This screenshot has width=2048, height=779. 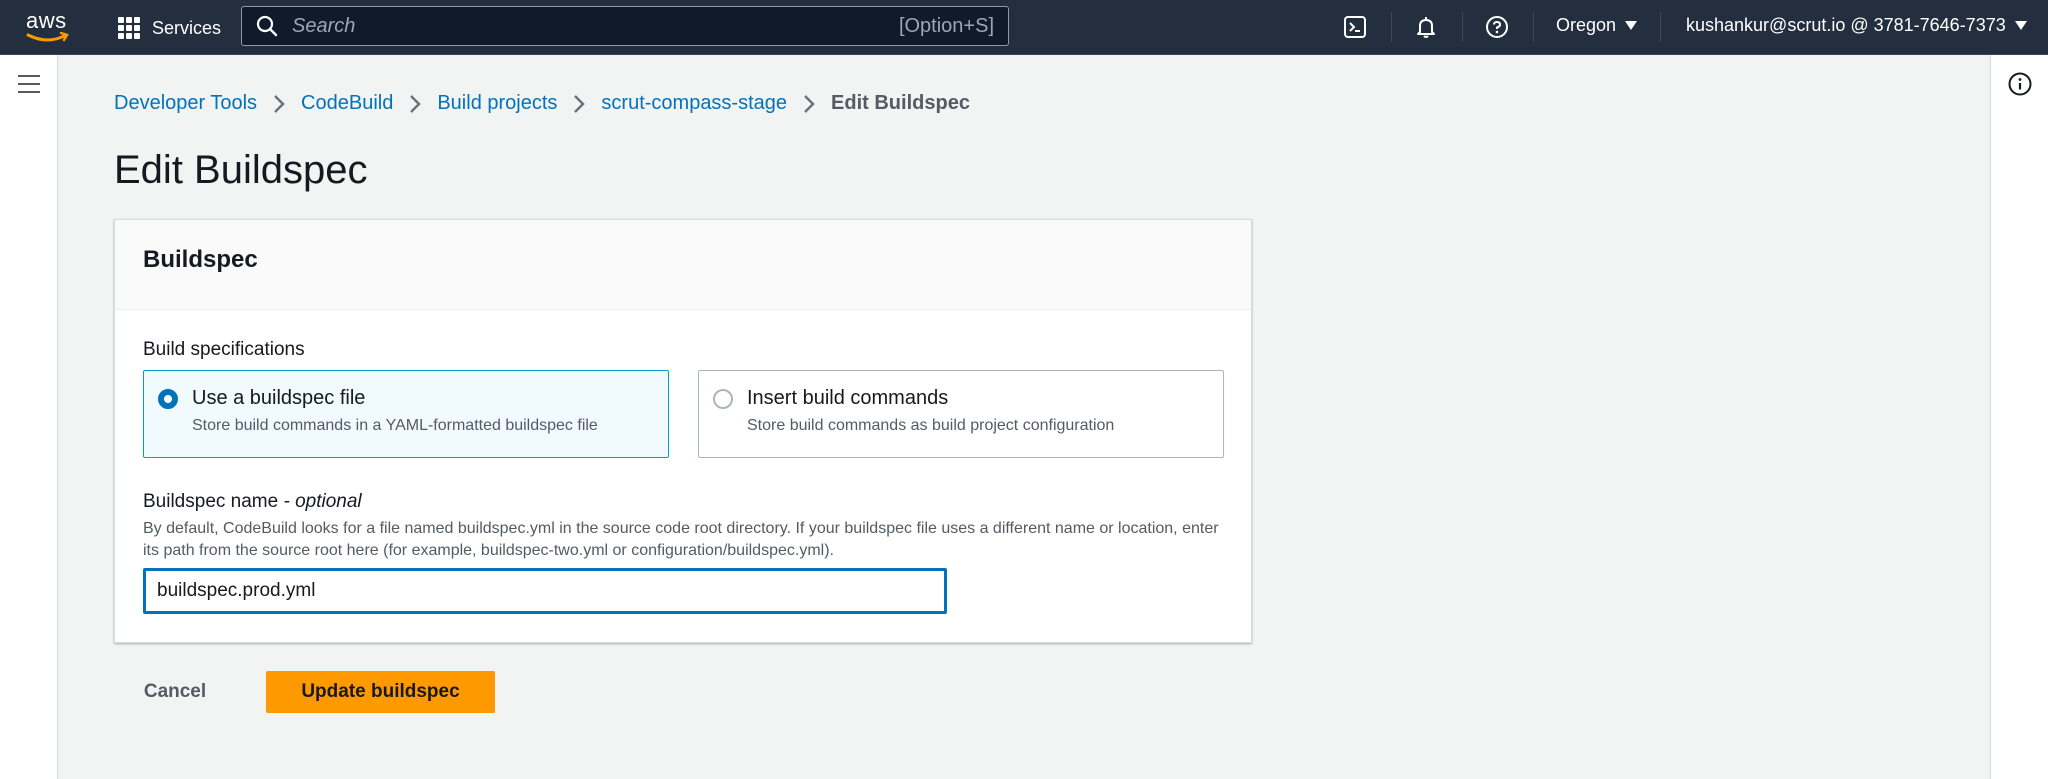 What do you see at coordinates (1355, 27) in the screenshot?
I see `cloudshell-icon` at bounding box center [1355, 27].